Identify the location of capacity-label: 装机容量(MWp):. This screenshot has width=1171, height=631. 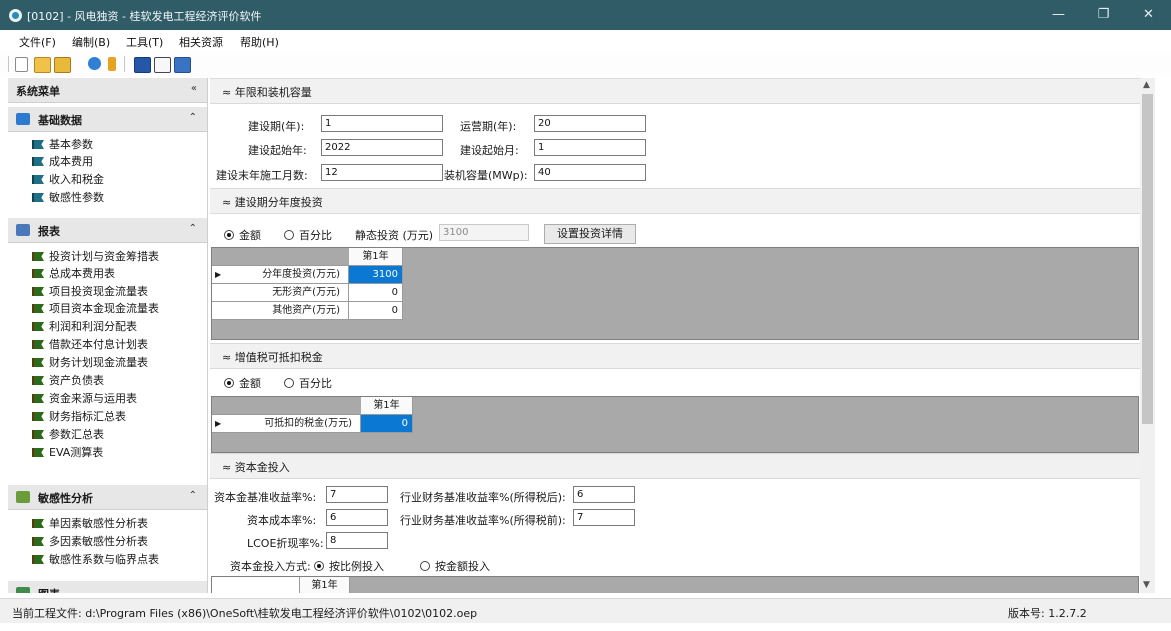
(486, 175).